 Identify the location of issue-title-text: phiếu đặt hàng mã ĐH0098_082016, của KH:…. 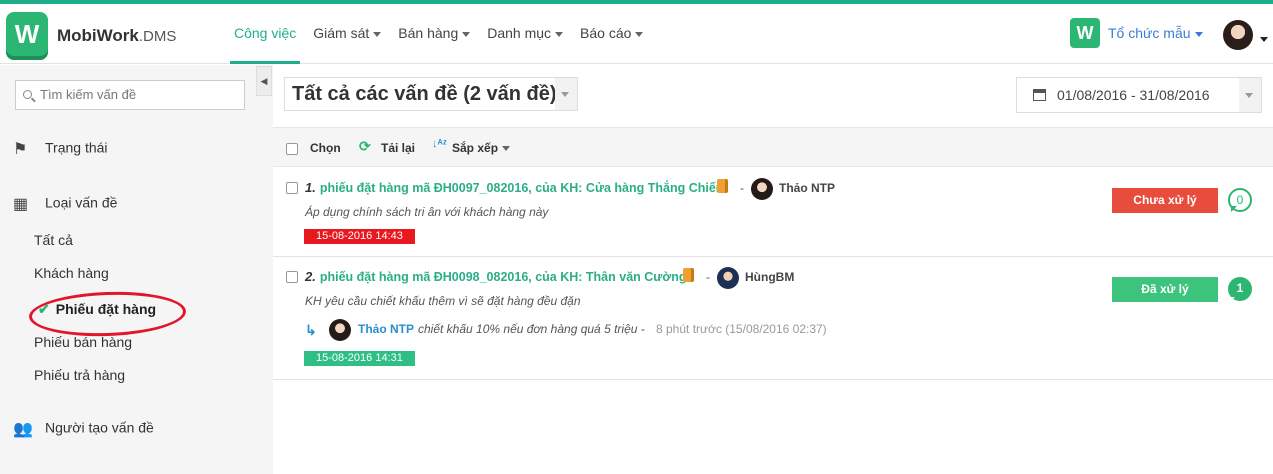
(503, 277).